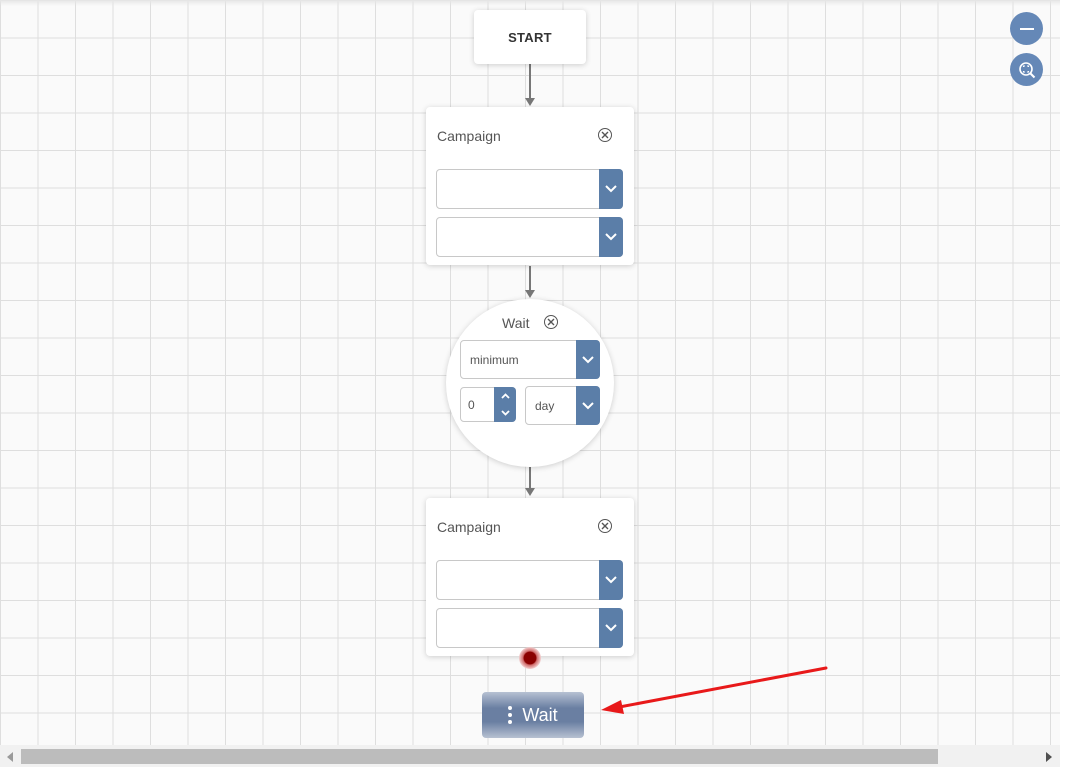 The height and width of the screenshot is (781, 1068). I want to click on scroll-left-icon, so click(10, 757).